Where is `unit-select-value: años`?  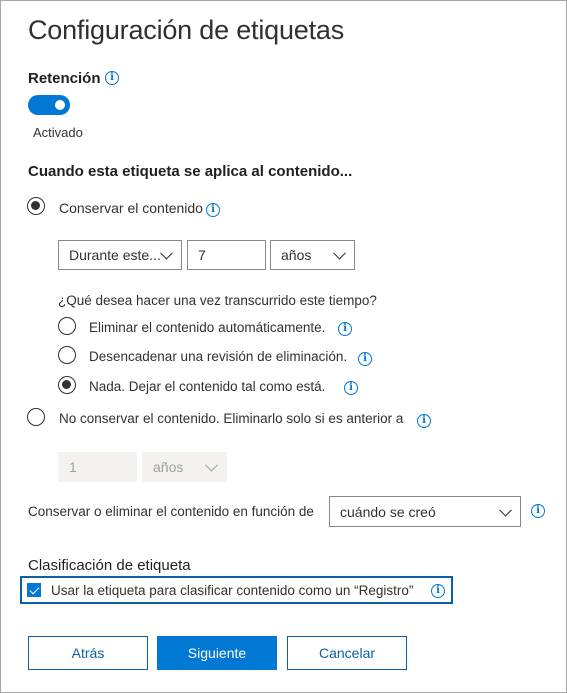 unit-select-value: años is located at coordinates (296, 255).